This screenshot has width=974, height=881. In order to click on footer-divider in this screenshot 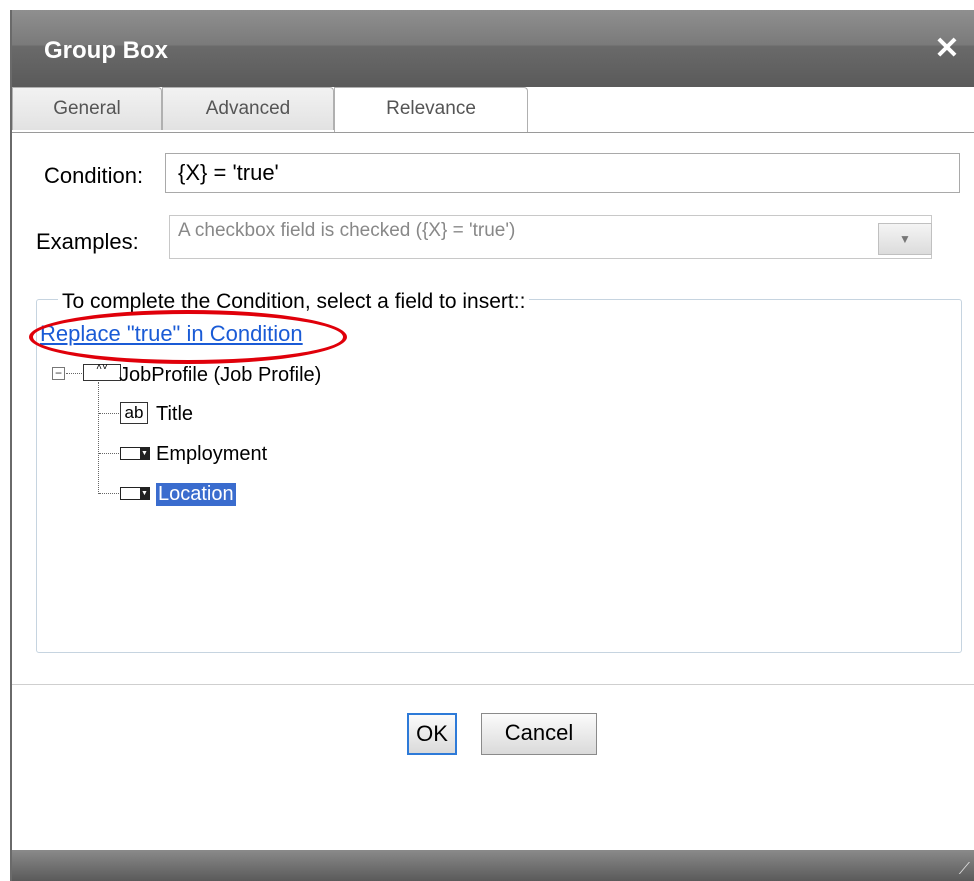, I will do `click(493, 684)`.